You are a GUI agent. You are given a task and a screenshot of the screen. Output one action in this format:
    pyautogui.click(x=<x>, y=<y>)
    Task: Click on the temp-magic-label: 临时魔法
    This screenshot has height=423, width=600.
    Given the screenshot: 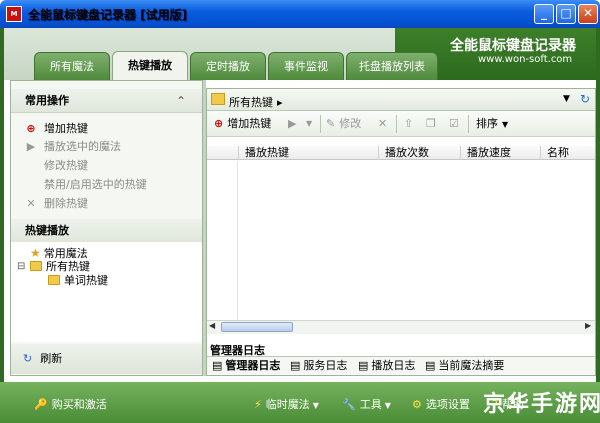 What is the action you would take?
    pyautogui.click(x=287, y=404)
    